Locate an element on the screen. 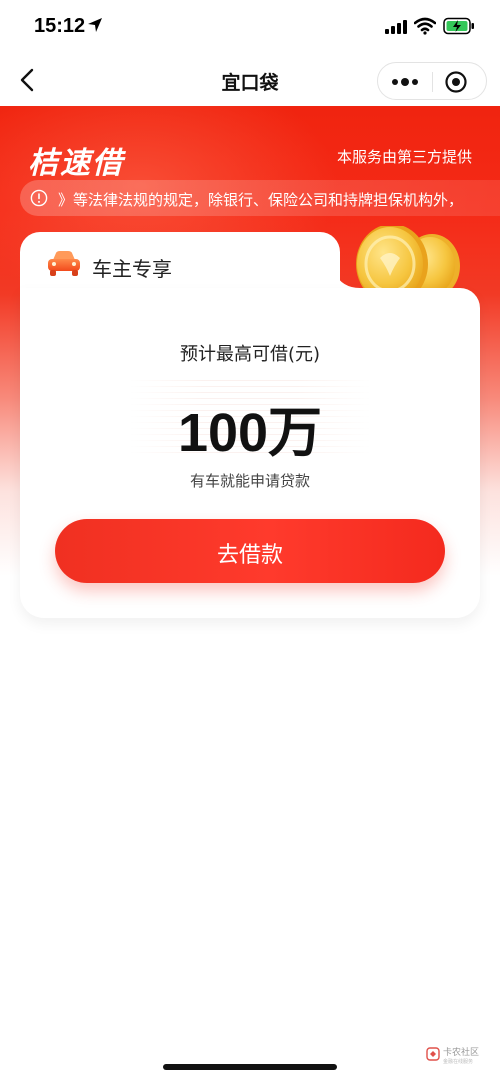 The width and height of the screenshot is (500, 1082). watermark: 卡农社区 金融在线服务 is located at coordinates (456, 1059).